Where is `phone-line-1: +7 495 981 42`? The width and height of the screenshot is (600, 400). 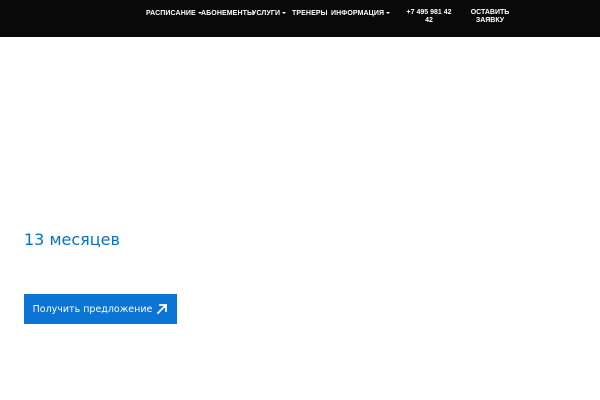
phone-line-1: +7 495 981 42 is located at coordinates (429, 12).